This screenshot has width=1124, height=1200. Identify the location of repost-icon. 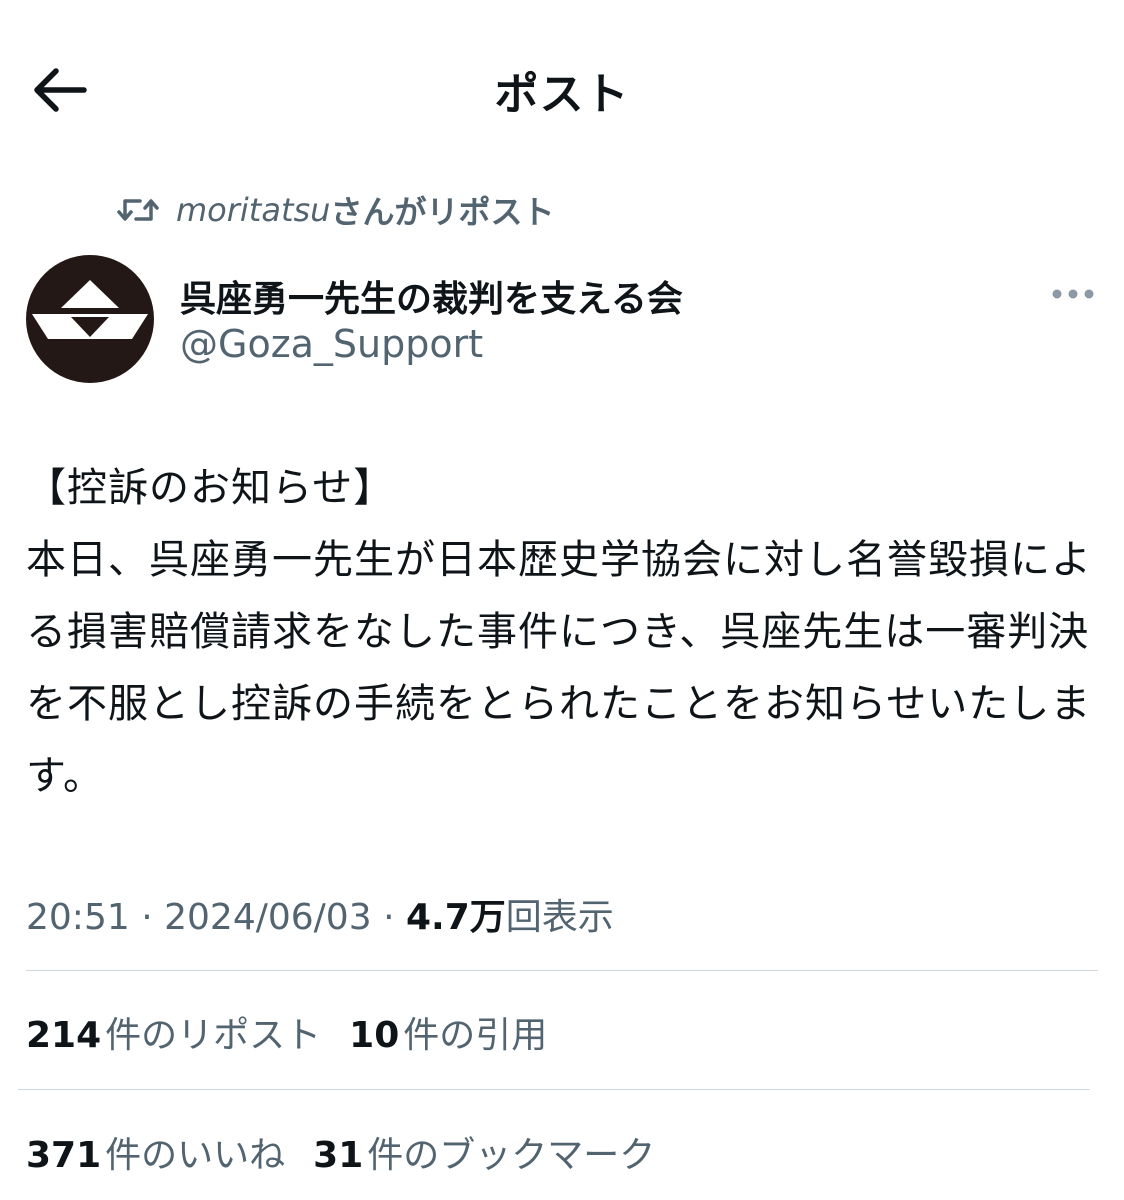
(138, 210).